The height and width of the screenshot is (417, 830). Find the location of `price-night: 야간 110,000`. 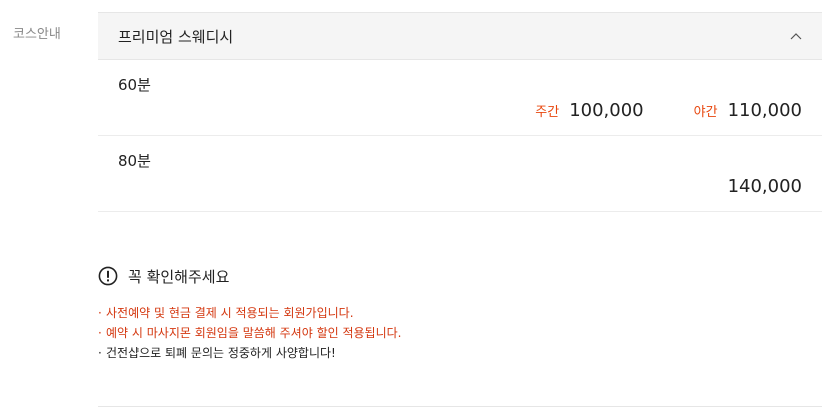

price-night: 야간 110,000 is located at coordinates (748, 110).